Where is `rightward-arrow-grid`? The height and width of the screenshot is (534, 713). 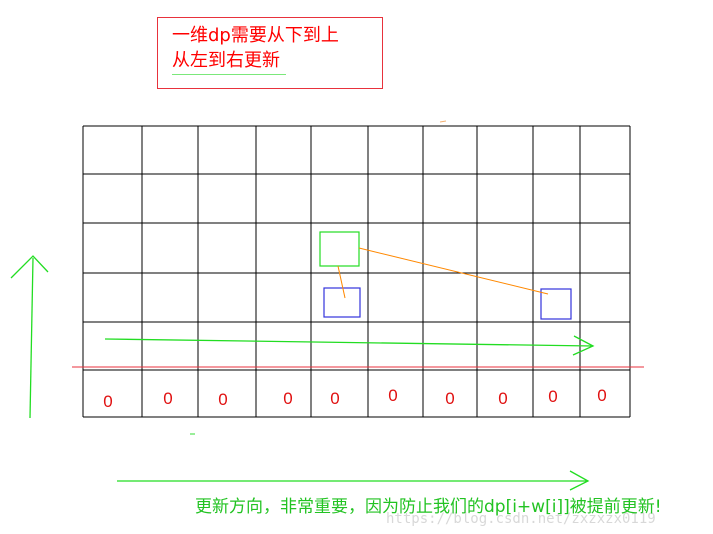 rightward-arrow-grid is located at coordinates (349, 345).